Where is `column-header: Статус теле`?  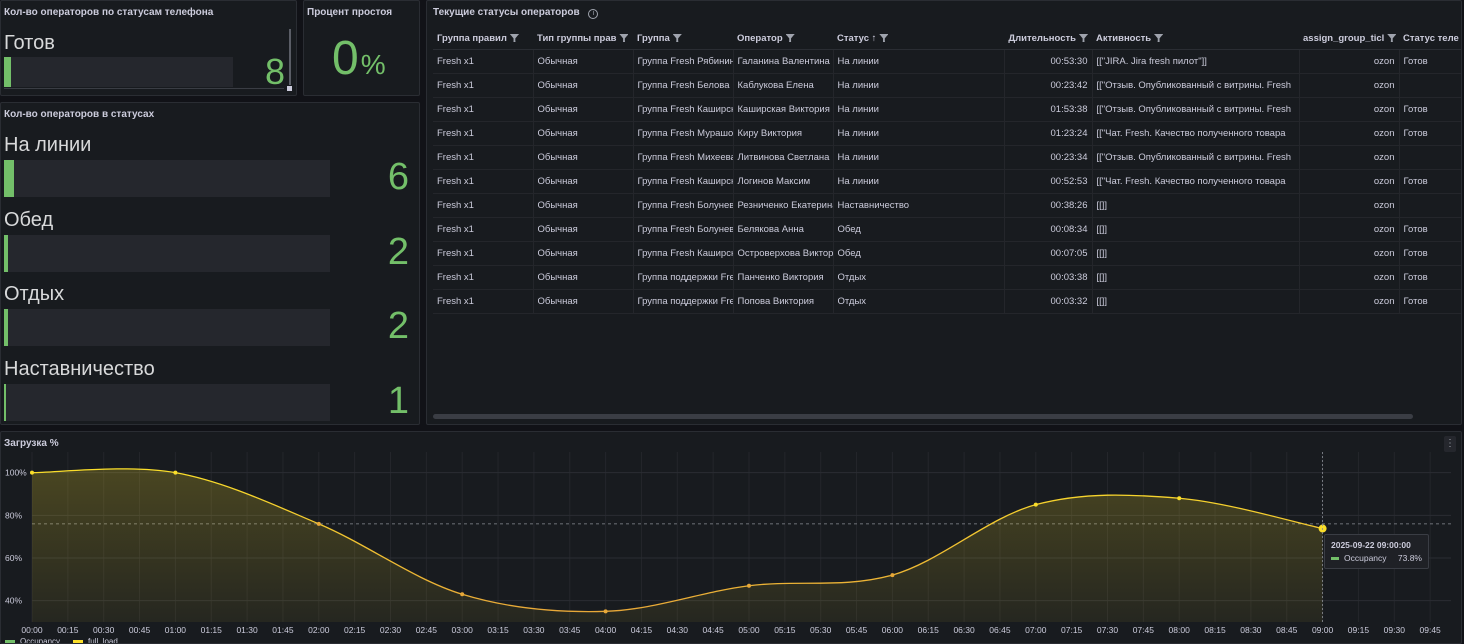
column-header: Статус теле is located at coordinates (1430, 38).